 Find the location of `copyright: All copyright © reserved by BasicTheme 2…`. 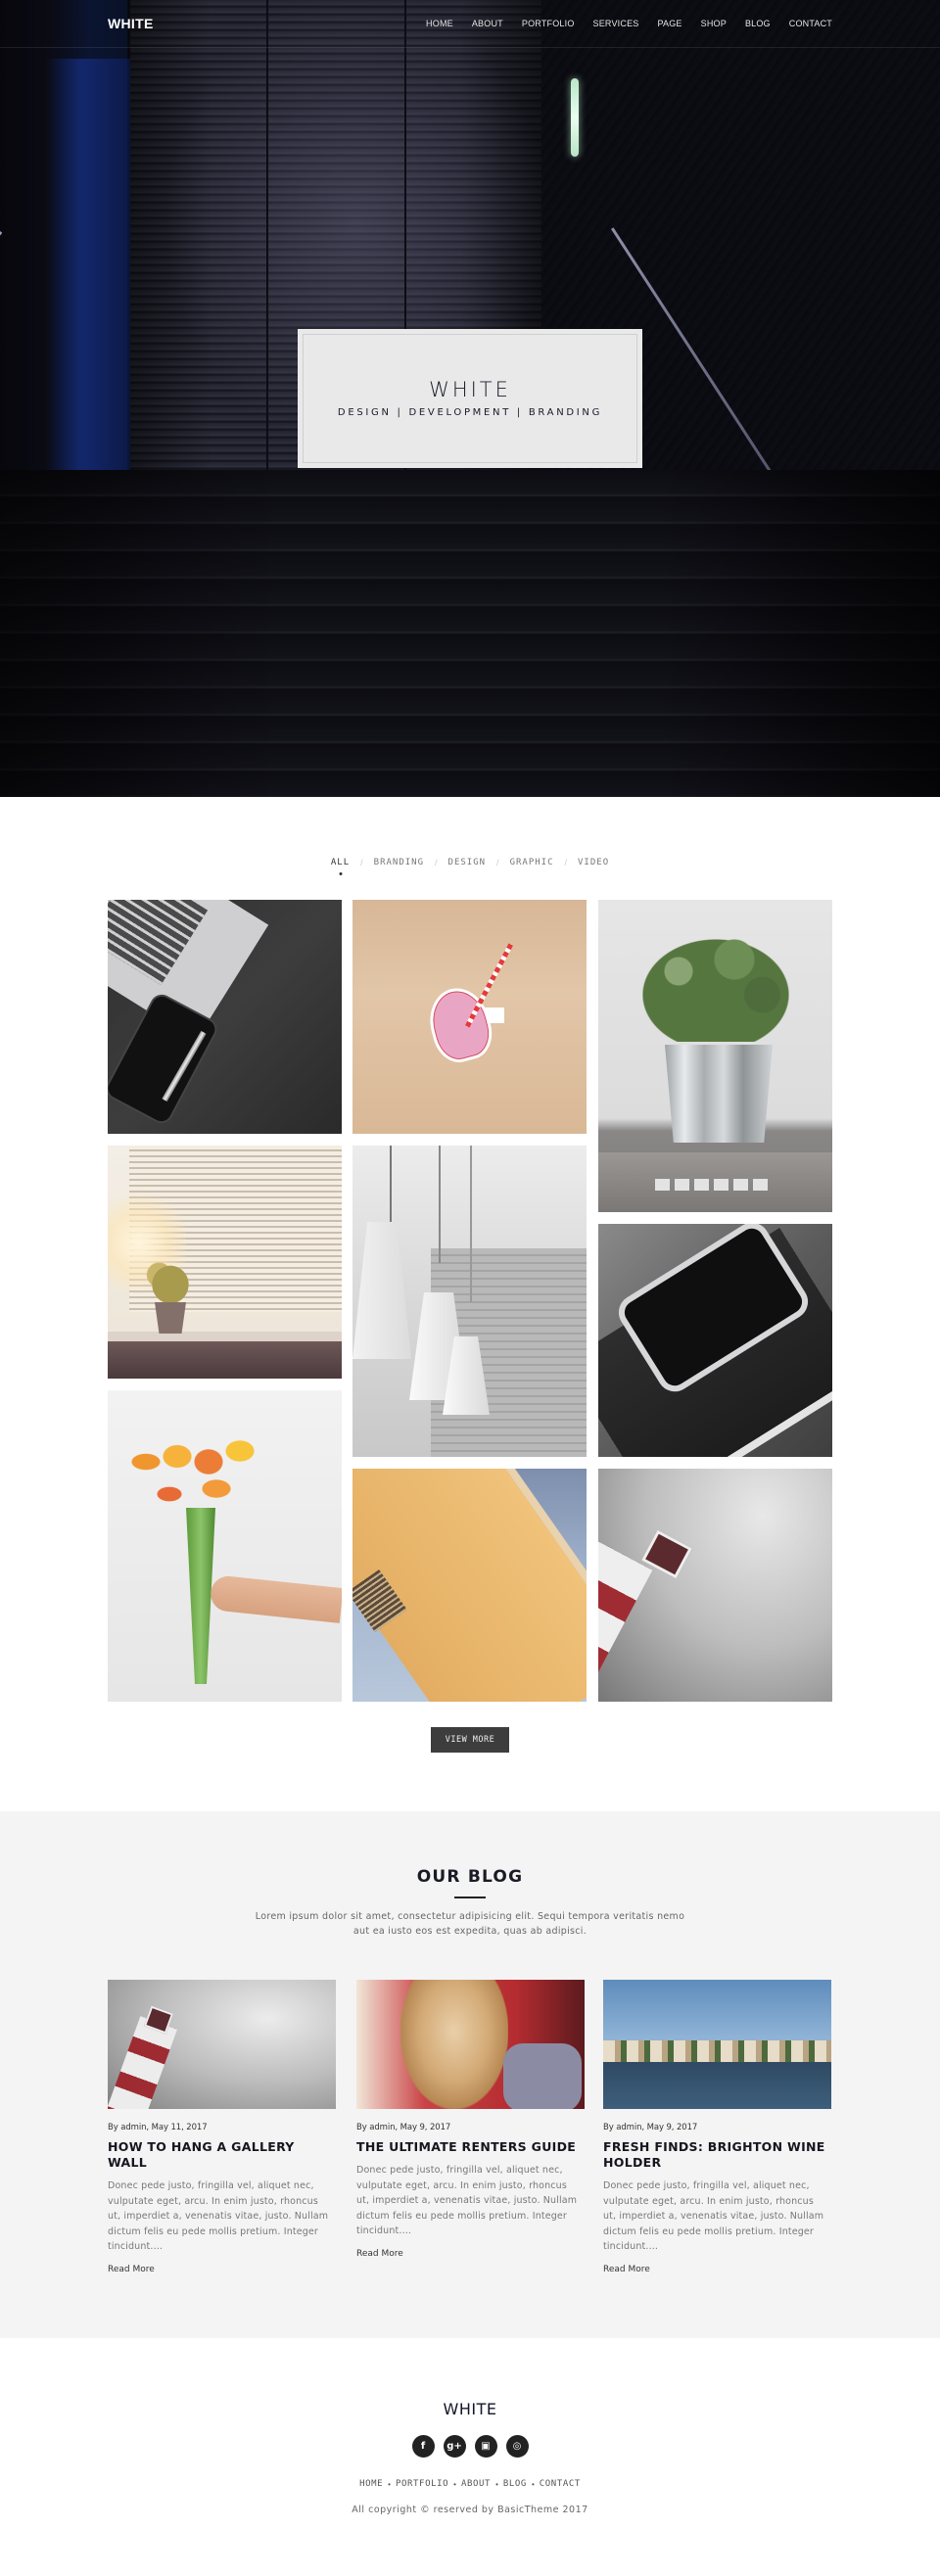

copyright: All copyright © reserved by BasicTheme 2… is located at coordinates (470, 2510).